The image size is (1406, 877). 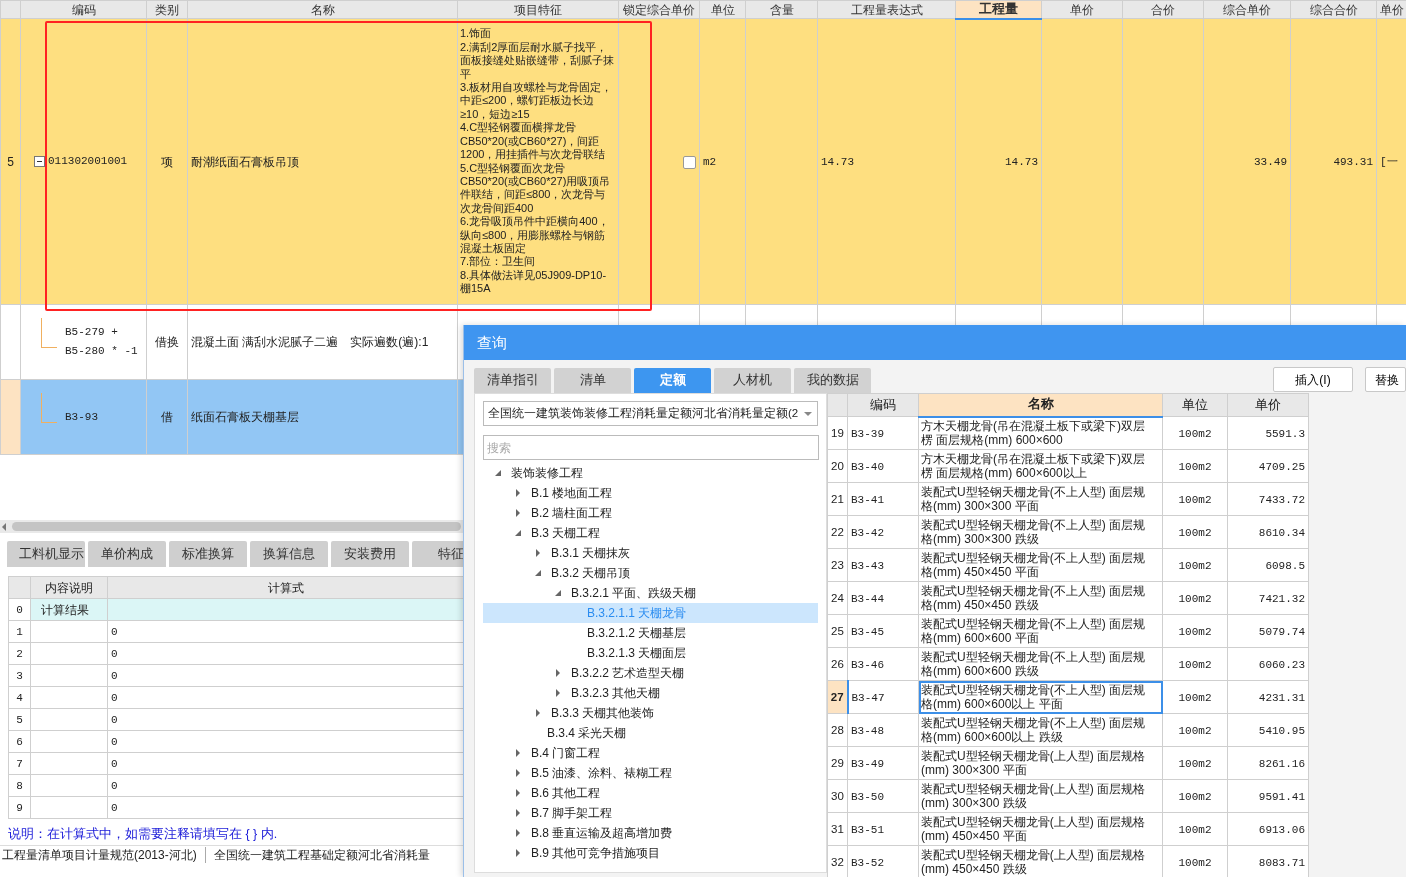 What do you see at coordinates (650, 533) in the screenshot?
I see `tree-item: B.3 天棚工程` at bounding box center [650, 533].